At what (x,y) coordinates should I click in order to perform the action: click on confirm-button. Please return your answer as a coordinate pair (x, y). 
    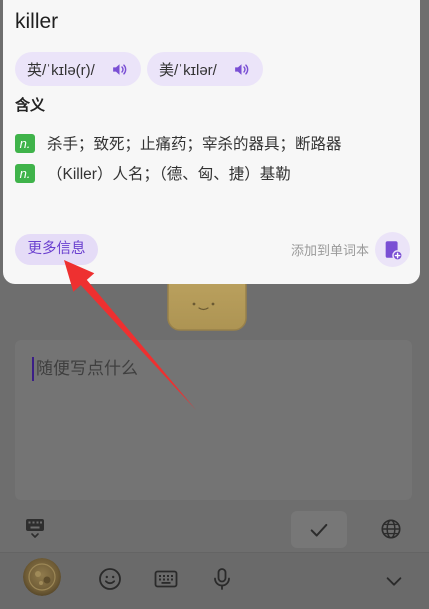
    Looking at the image, I should click on (319, 529).